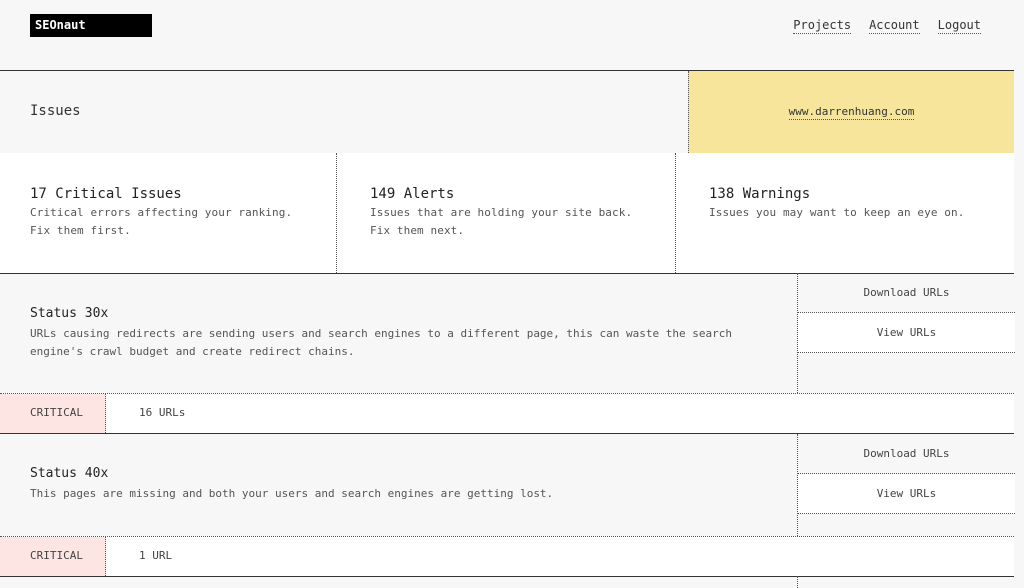  What do you see at coordinates (69, 313) in the screenshot?
I see `issue-title: Status 30x` at bounding box center [69, 313].